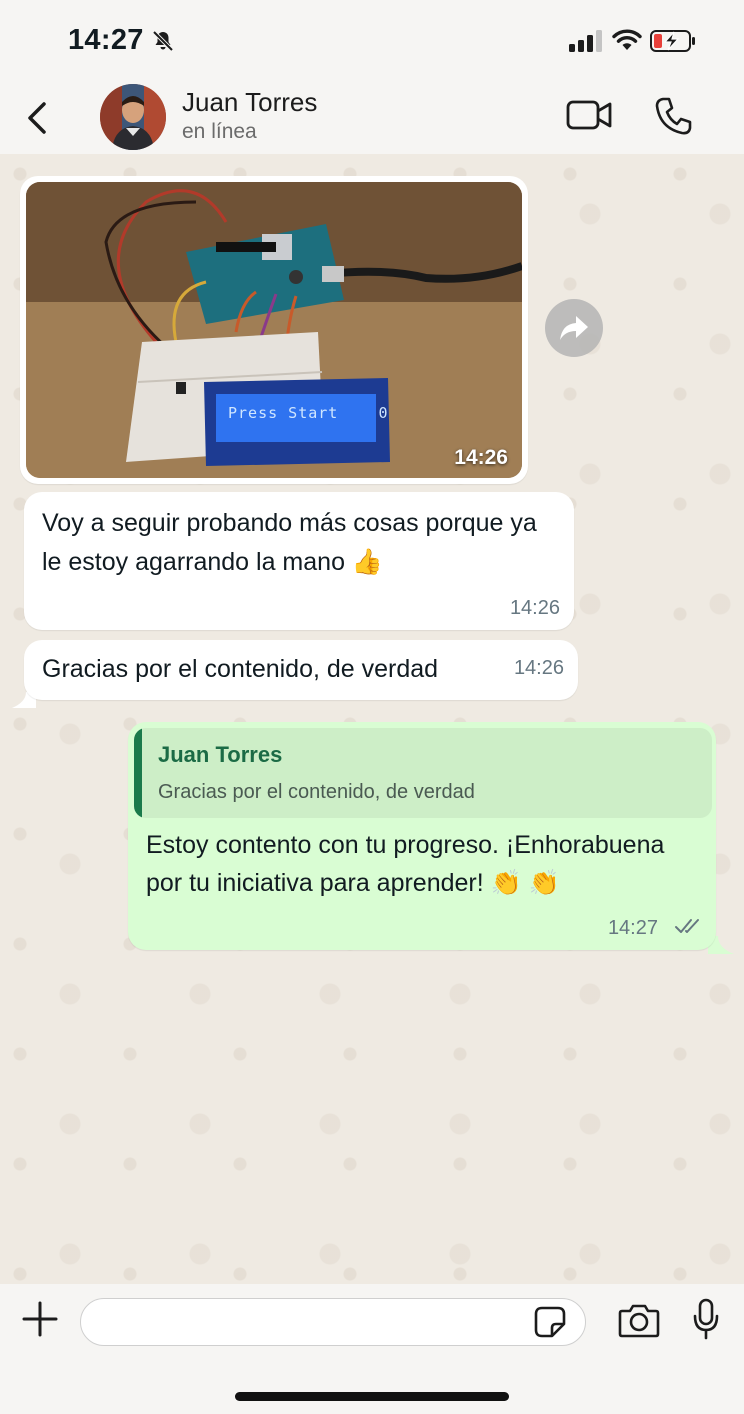 The image size is (744, 1414). I want to click on wifi-icon, so click(627, 39).